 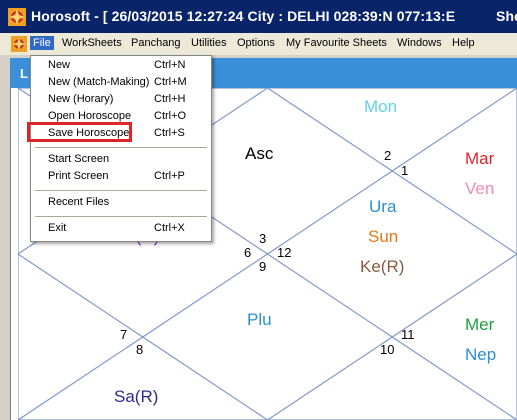 I want to click on planet-asc: Asc, so click(x=259, y=153).